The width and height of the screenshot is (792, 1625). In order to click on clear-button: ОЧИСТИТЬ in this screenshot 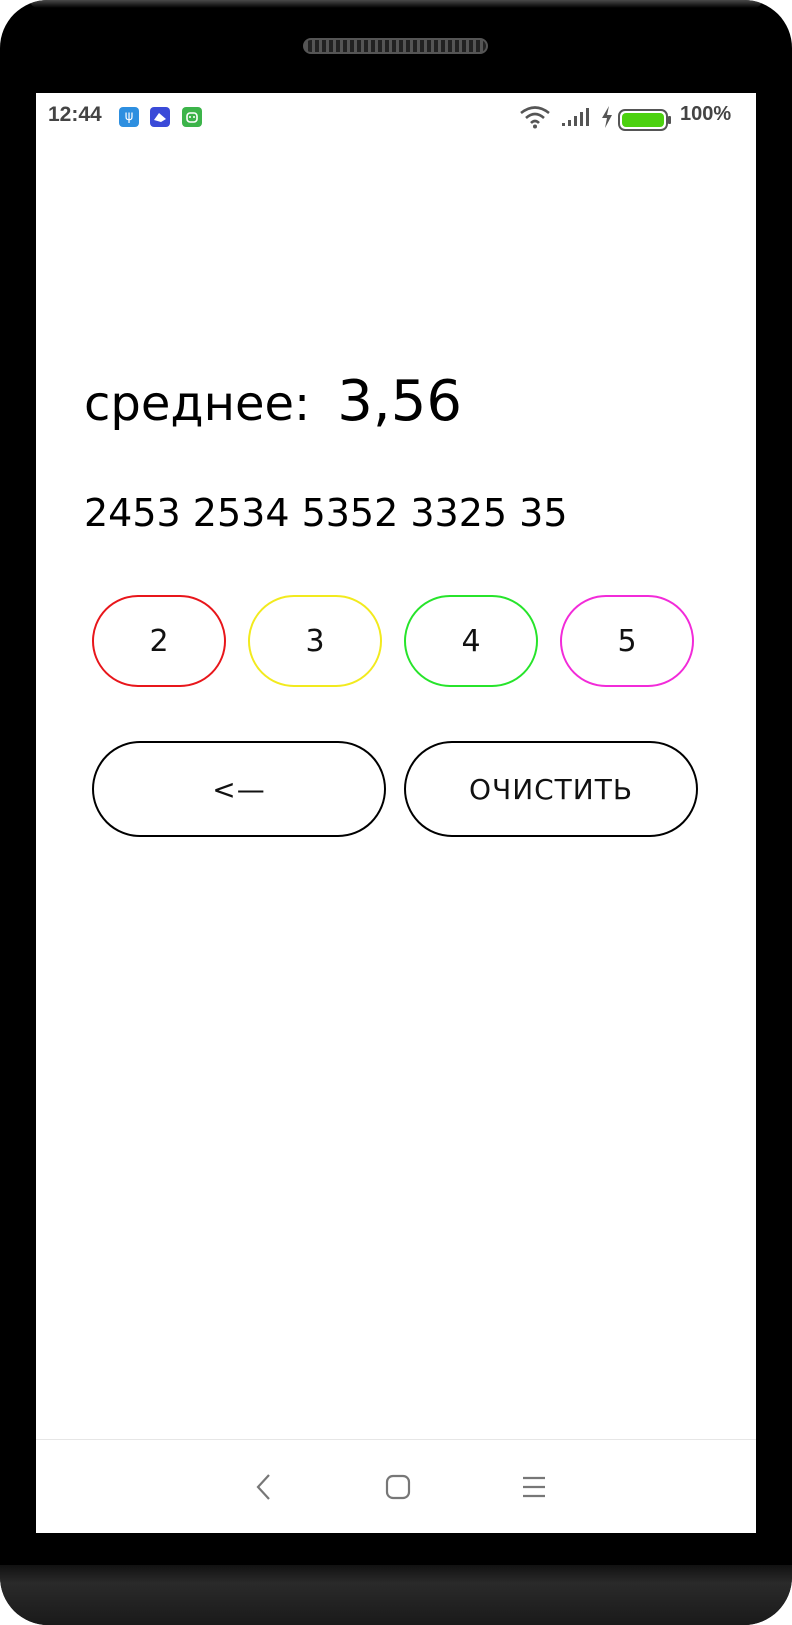, I will do `click(551, 789)`.